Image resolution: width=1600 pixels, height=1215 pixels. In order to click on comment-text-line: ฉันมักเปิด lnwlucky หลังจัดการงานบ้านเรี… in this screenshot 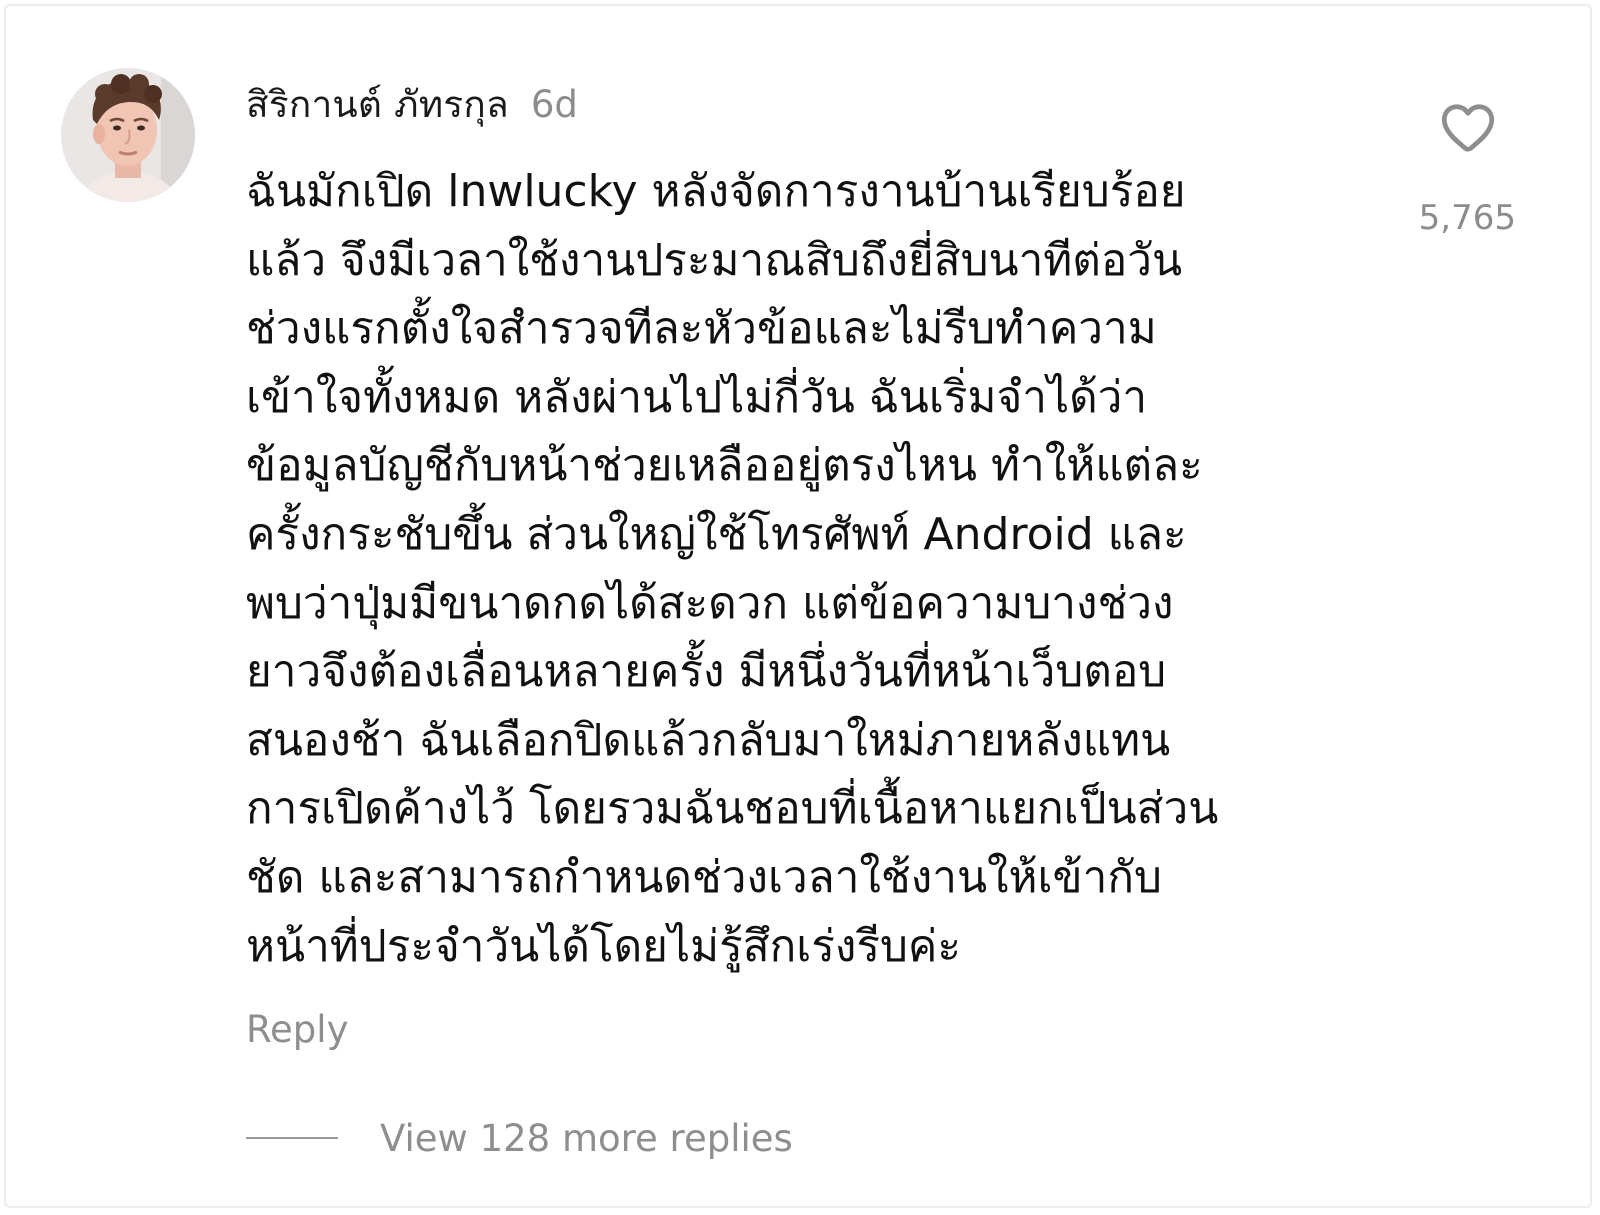, I will do `click(716, 191)`.